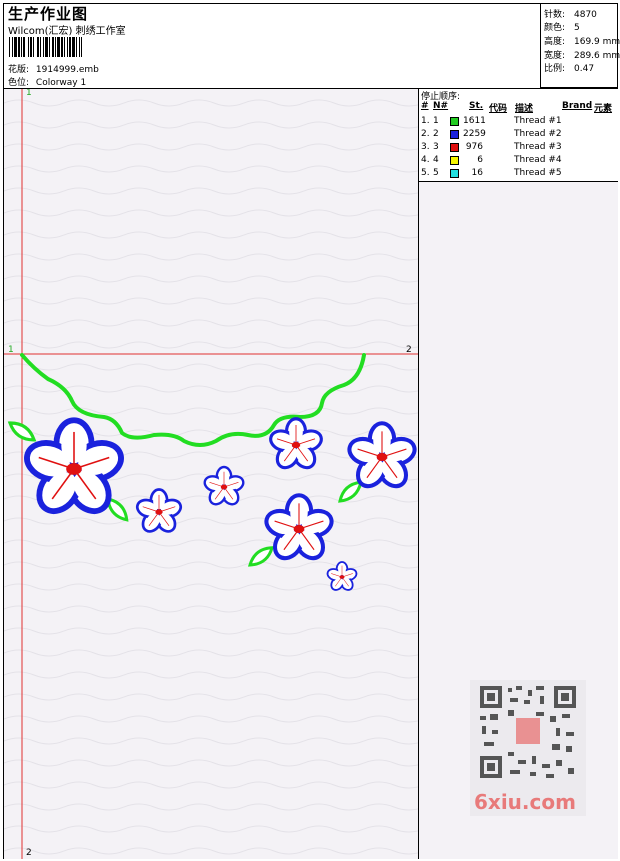 The height and width of the screenshot is (861, 620). I want to click on stat-width: 宽度: 289.6 mm, so click(582, 56).